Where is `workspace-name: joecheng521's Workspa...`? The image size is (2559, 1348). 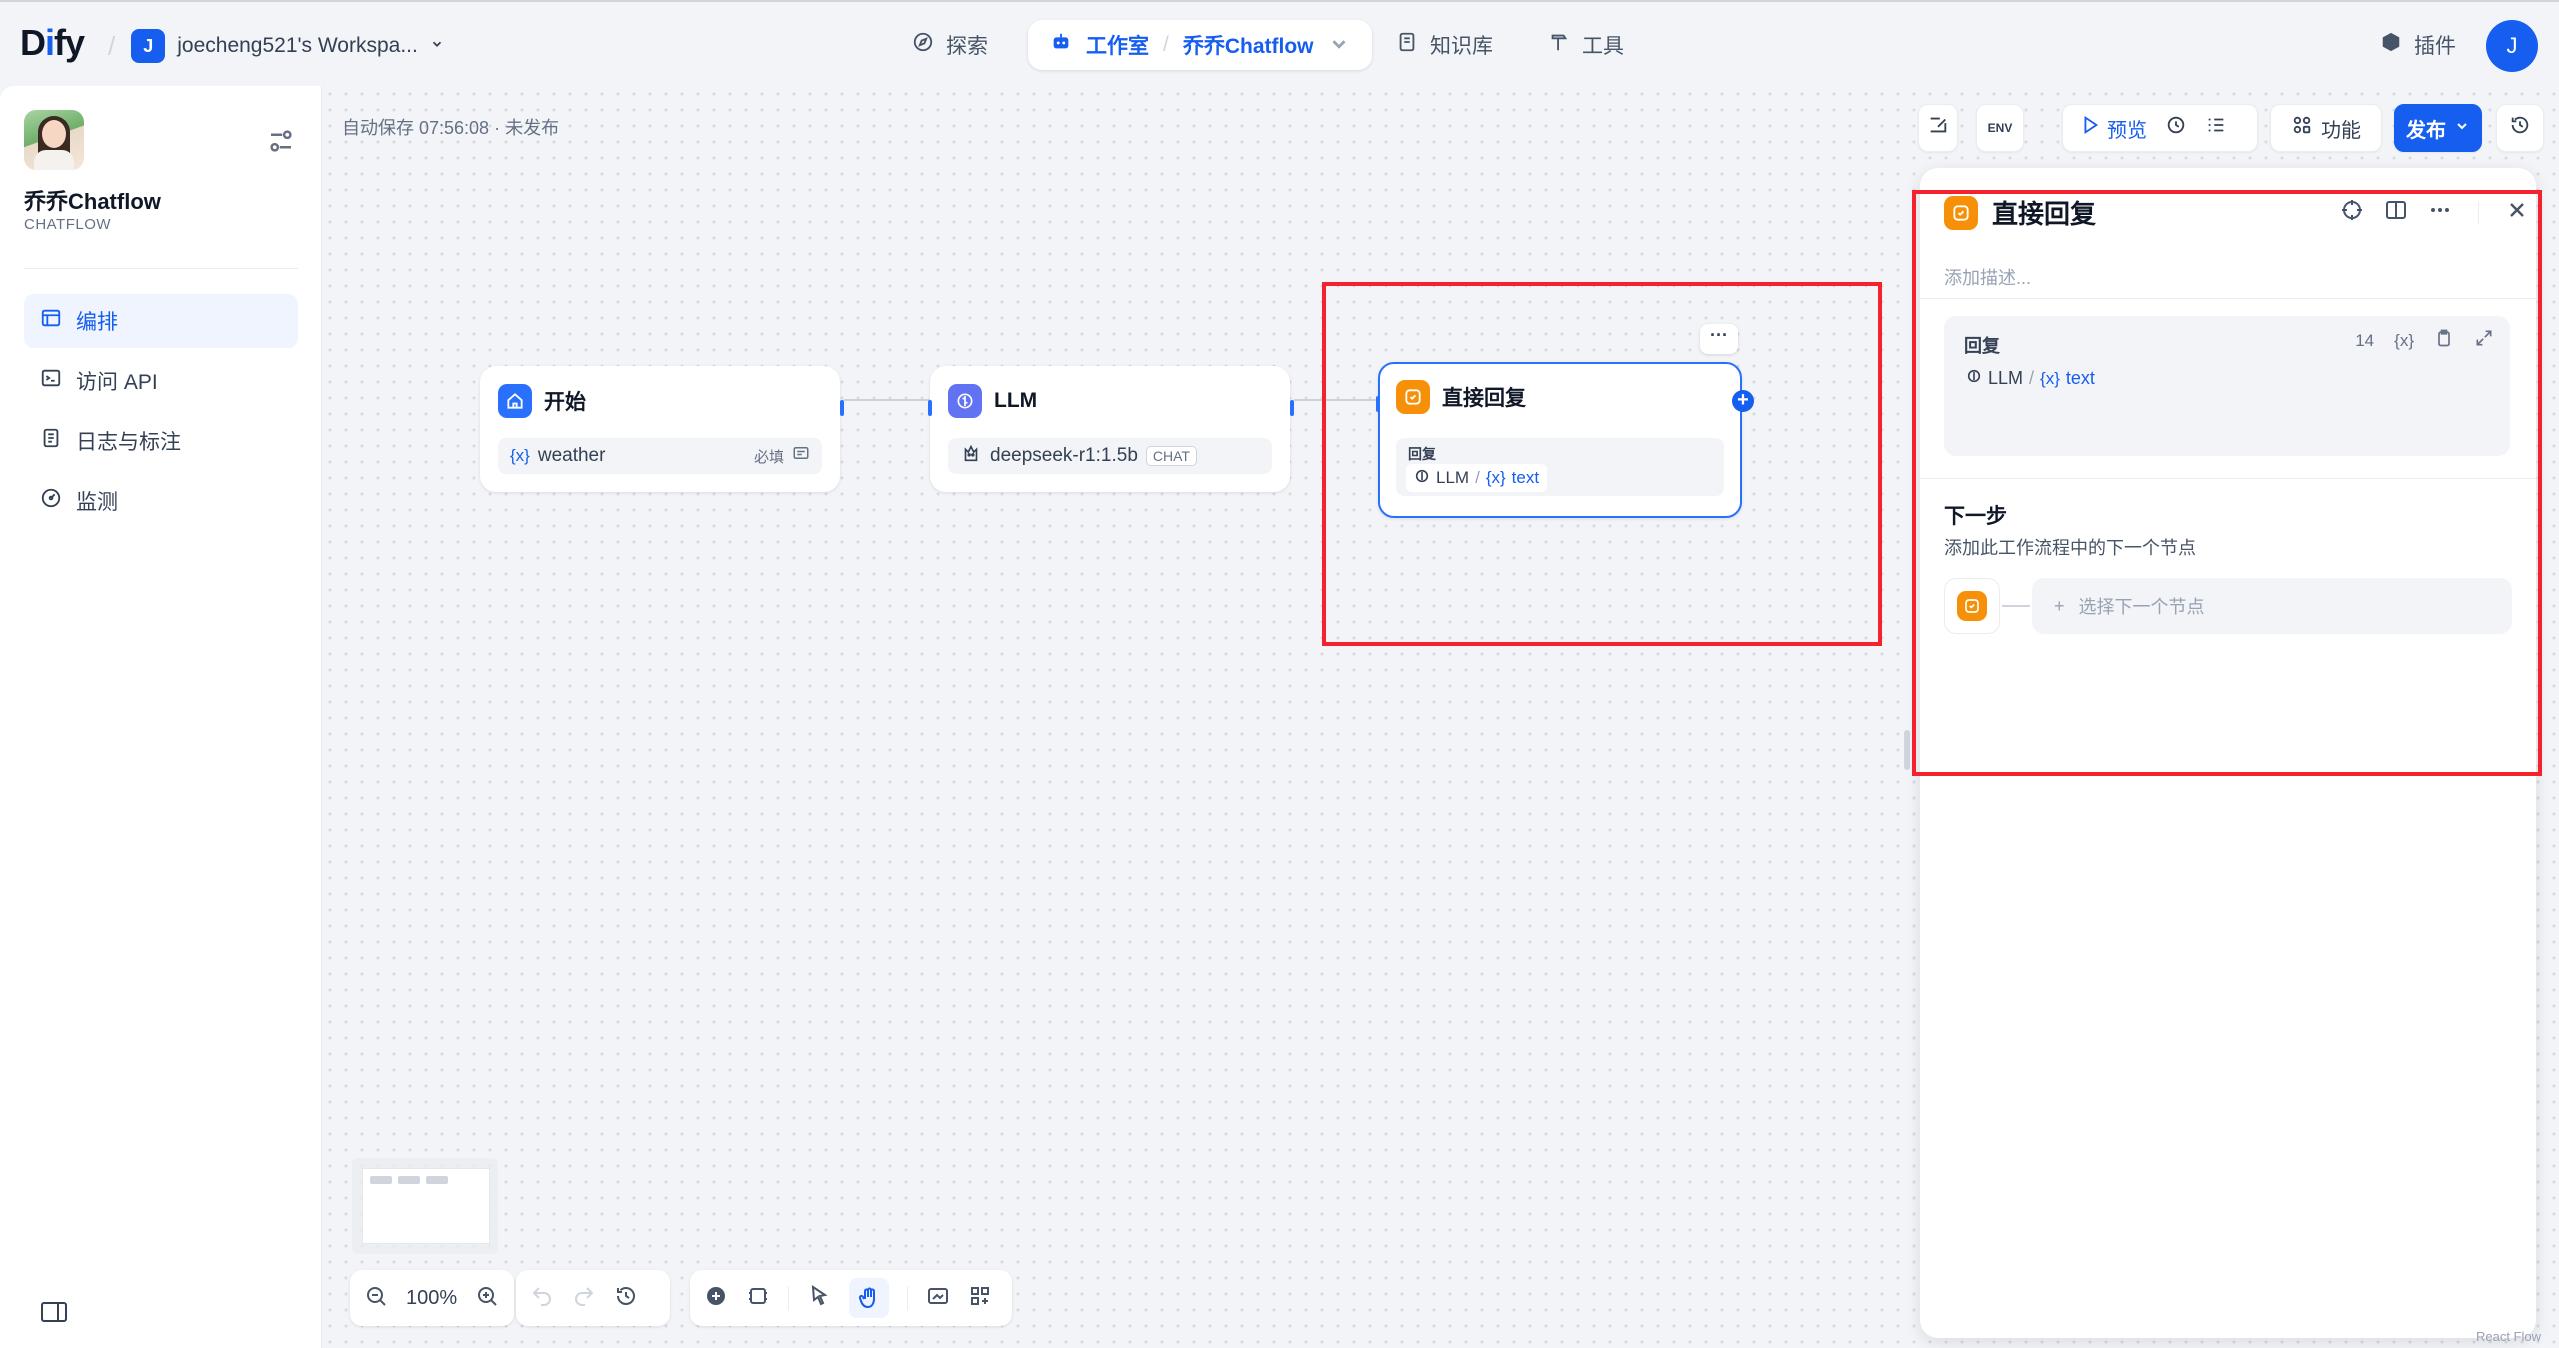 workspace-name: joecheng521's Workspa... is located at coordinates (297, 45).